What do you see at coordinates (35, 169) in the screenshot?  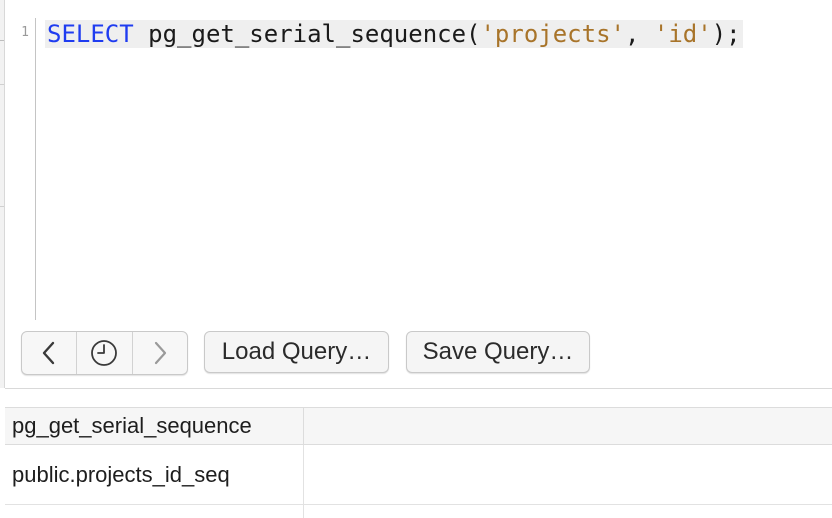 I see `gutter-divider` at bounding box center [35, 169].